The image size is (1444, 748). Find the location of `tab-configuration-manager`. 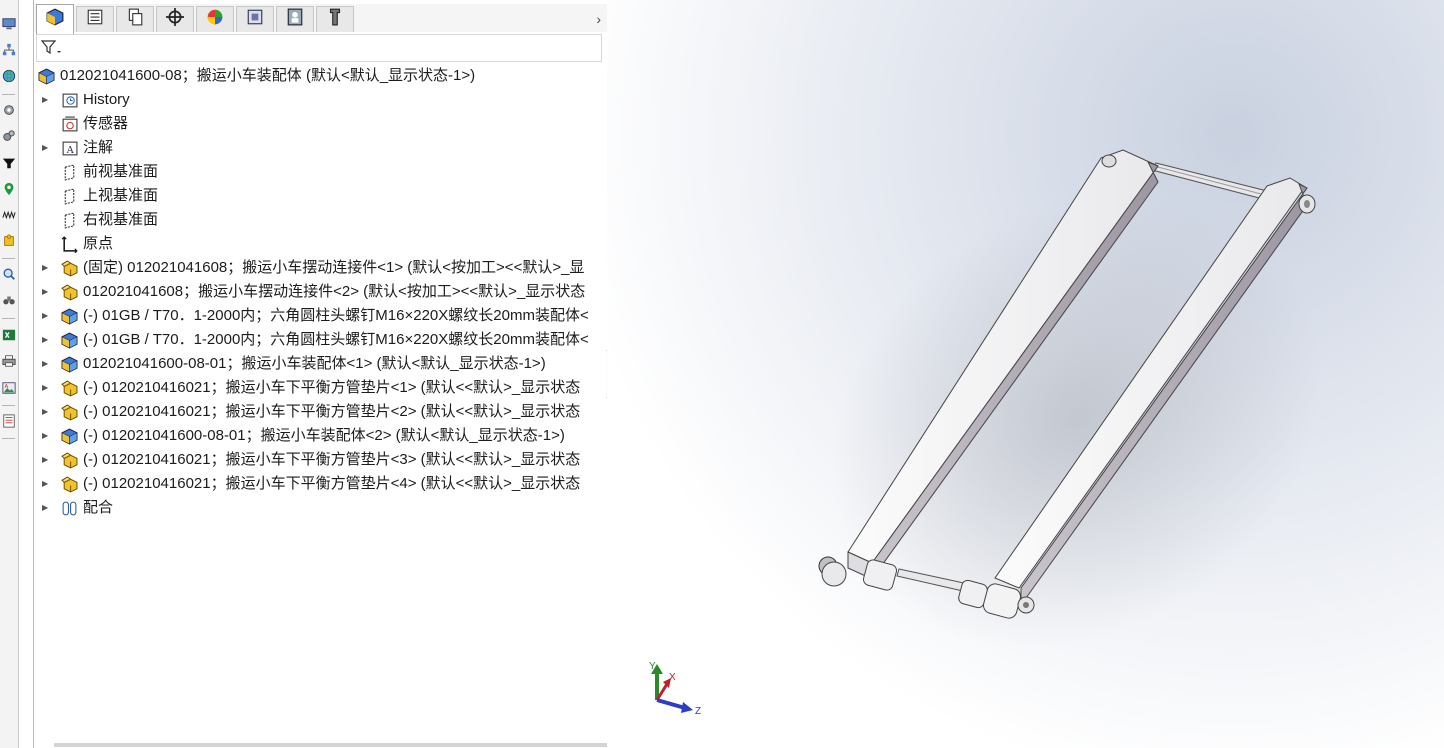

tab-configuration-manager is located at coordinates (135, 19).